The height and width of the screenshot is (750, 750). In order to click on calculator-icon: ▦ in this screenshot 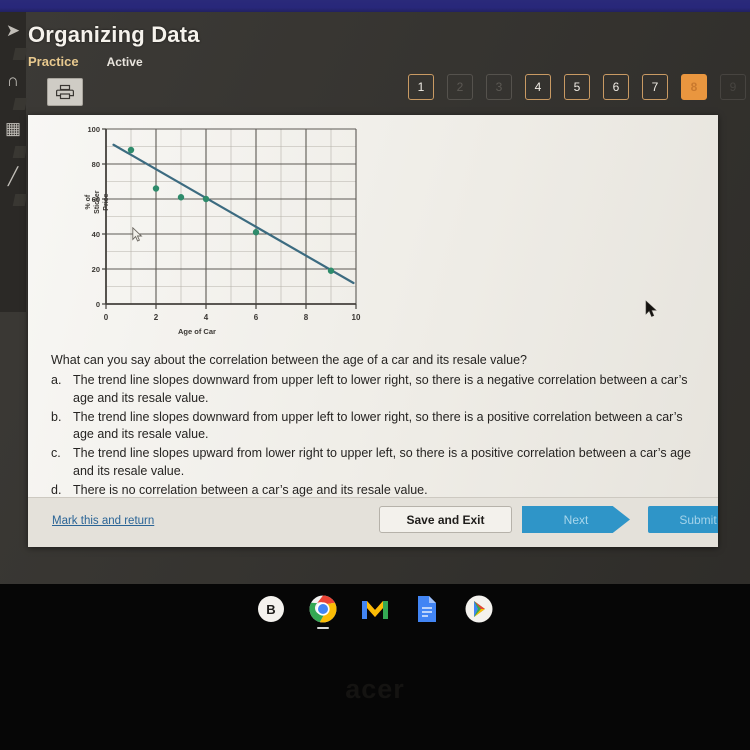, I will do `click(13, 129)`.